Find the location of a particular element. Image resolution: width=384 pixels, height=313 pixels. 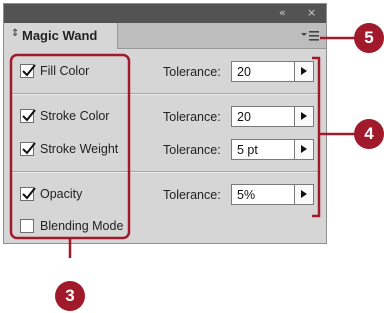

callout-5: 5 is located at coordinates (369, 38).